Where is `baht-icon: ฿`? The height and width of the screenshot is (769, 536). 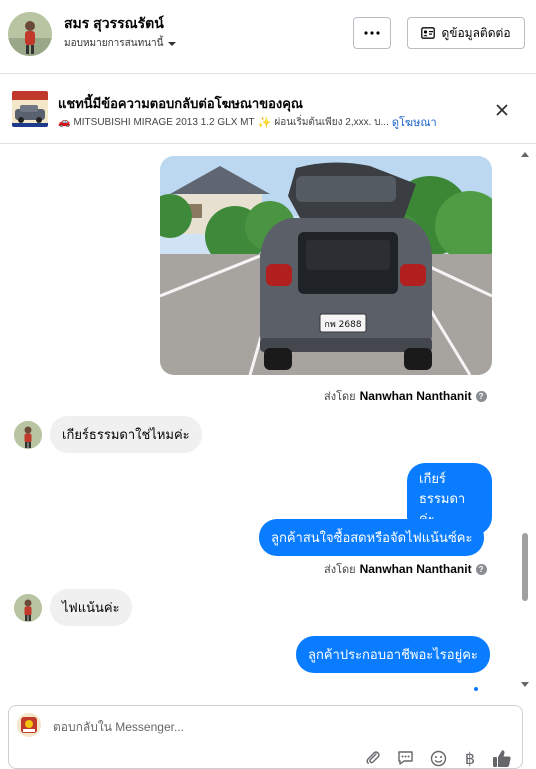
baht-icon: ฿ is located at coordinates (470, 758).